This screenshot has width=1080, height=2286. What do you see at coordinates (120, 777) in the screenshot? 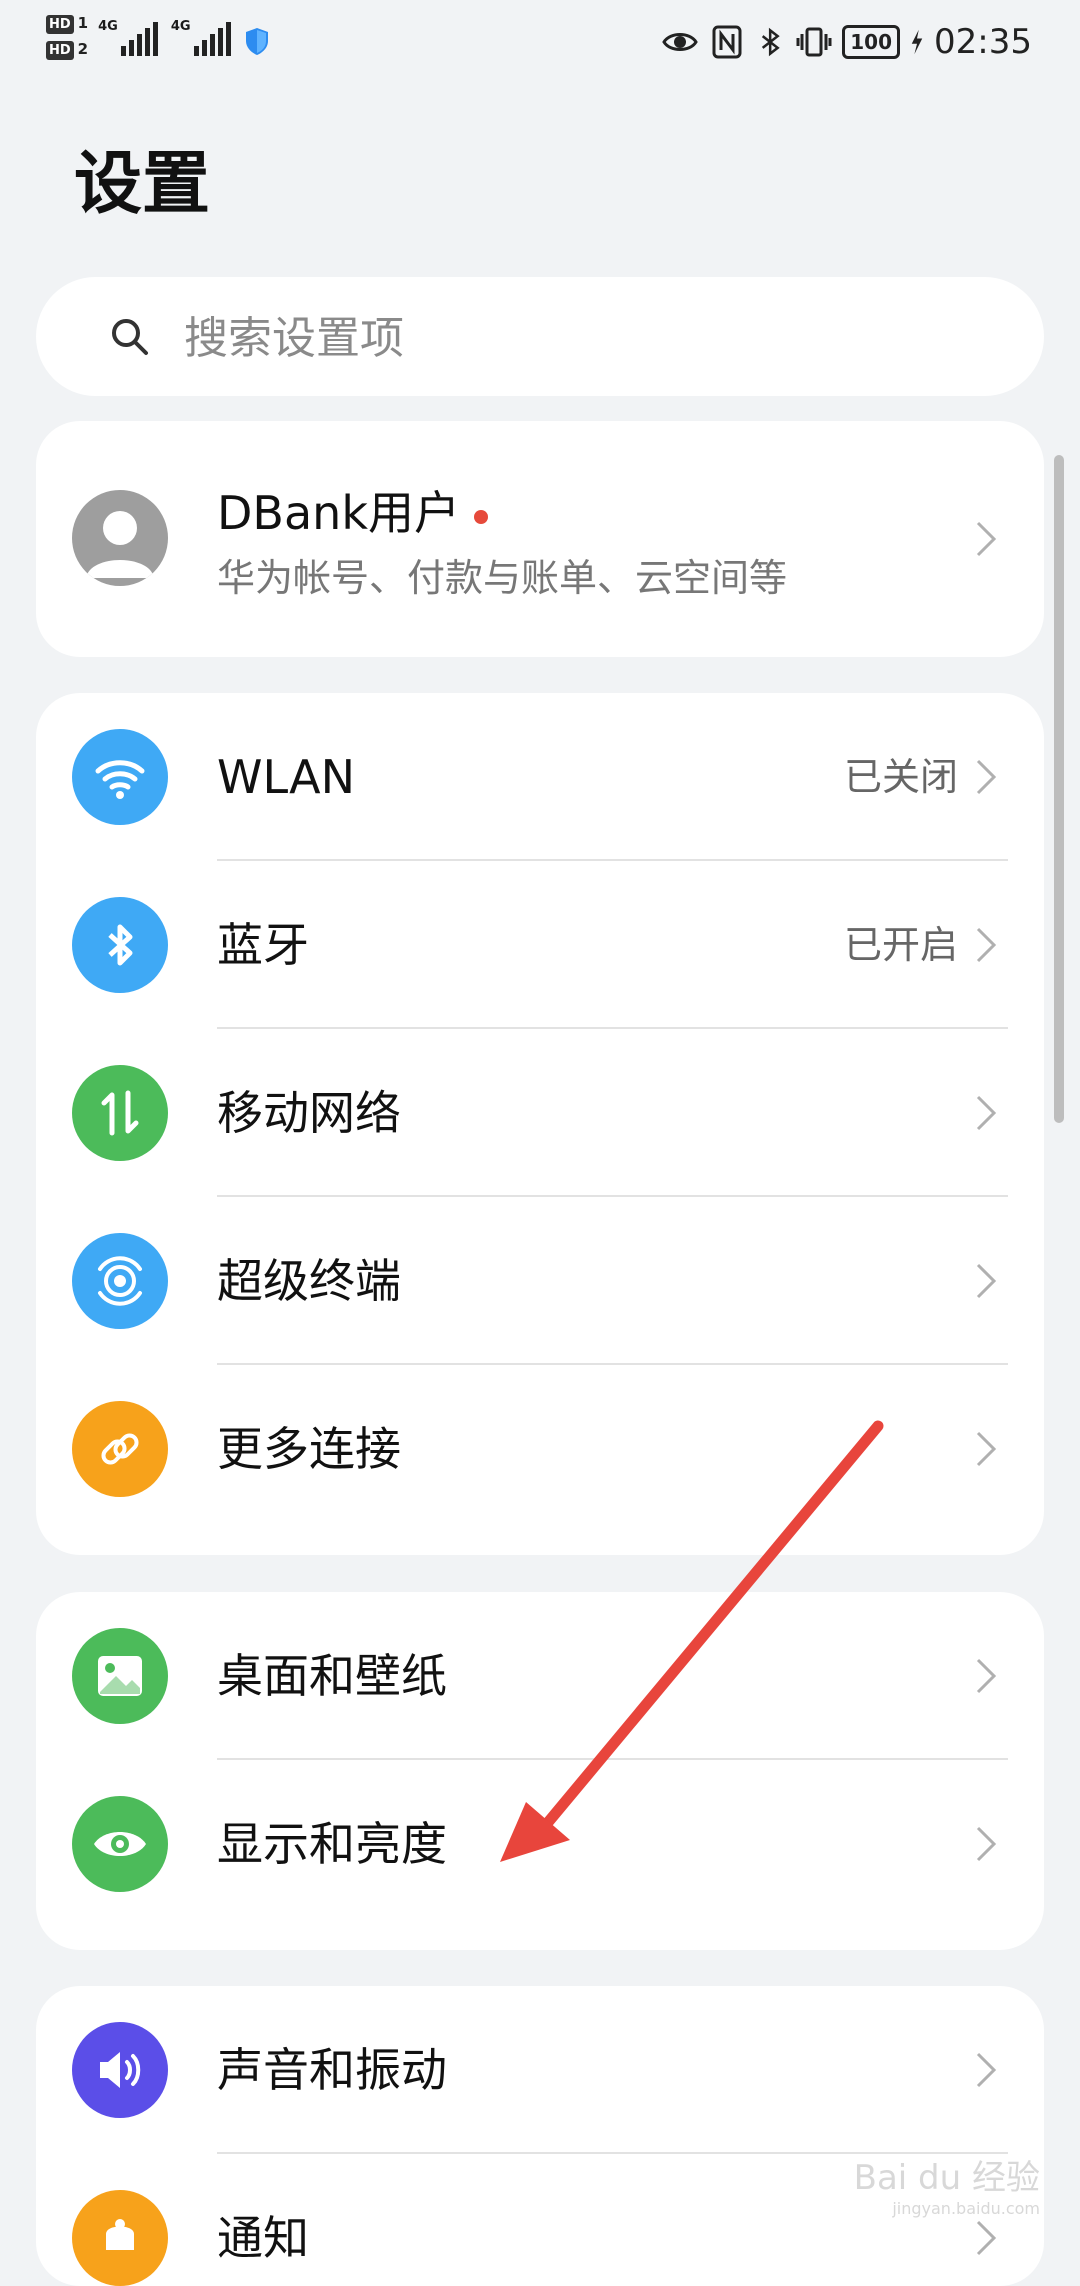
I see `wifi-icon` at bounding box center [120, 777].